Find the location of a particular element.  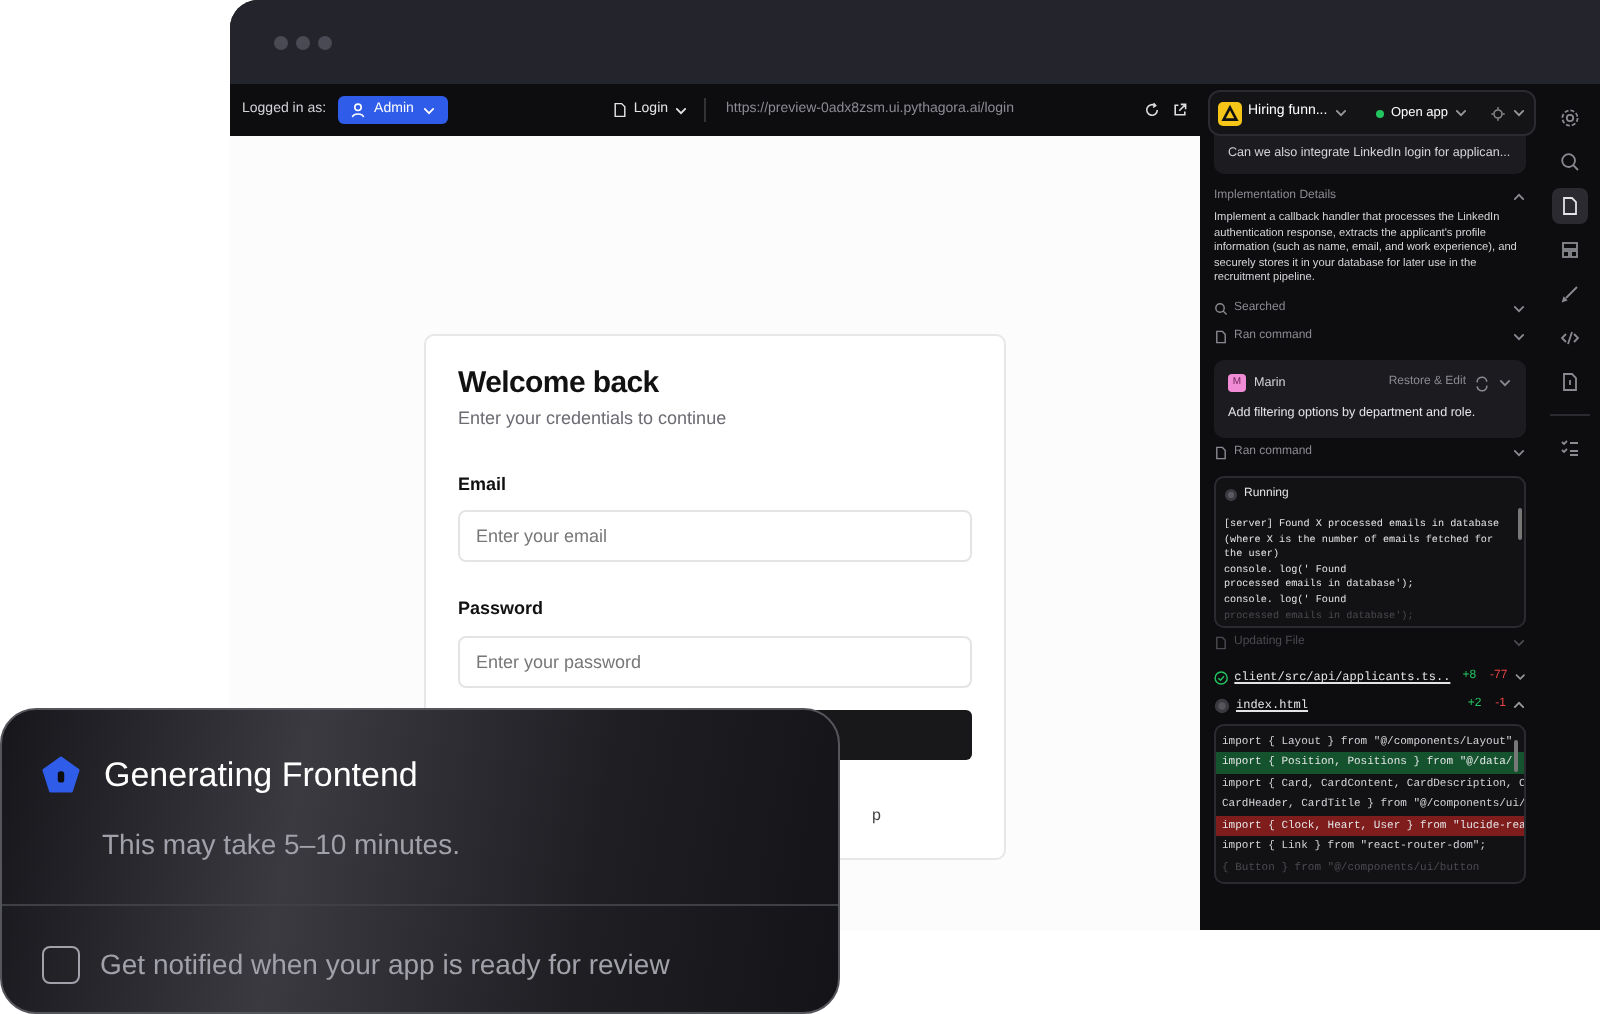

login-title: Welcome back is located at coordinates (559, 384).